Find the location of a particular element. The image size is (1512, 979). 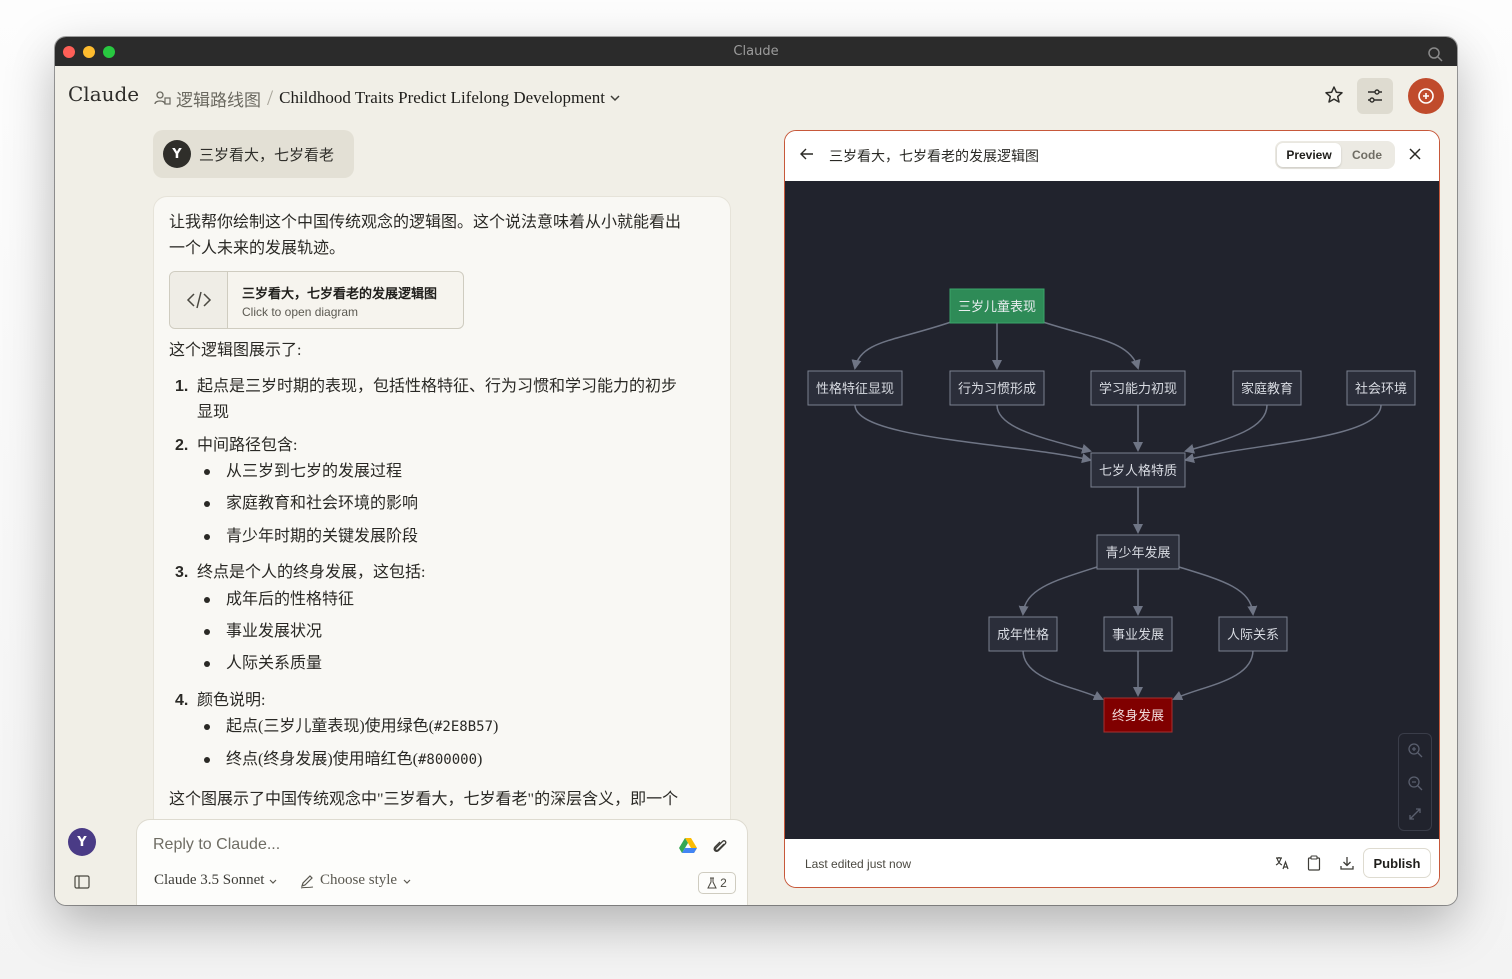

node-career: 事业发展 is located at coordinates (1138, 634).